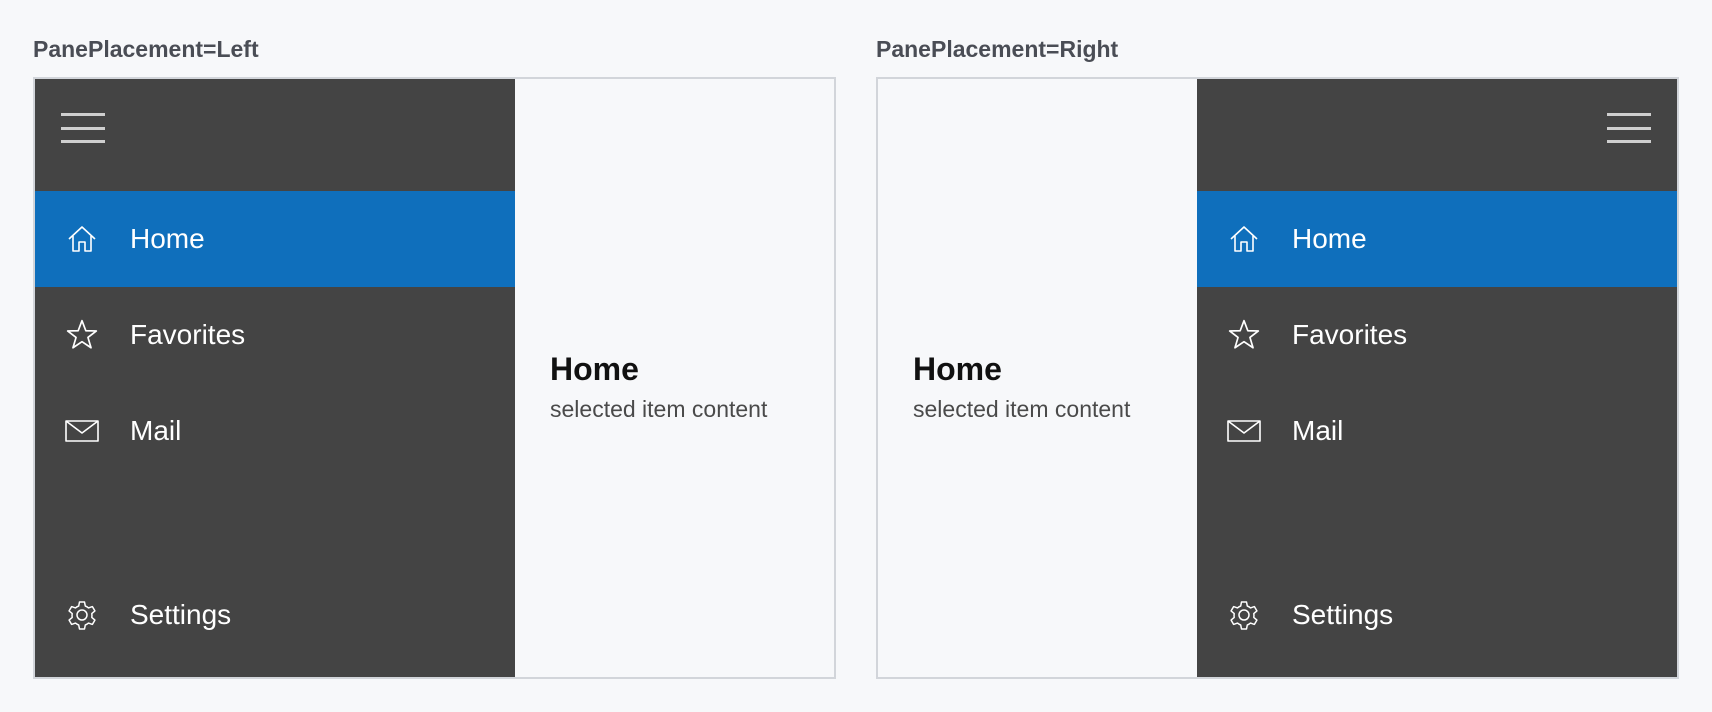 Image resolution: width=1712 pixels, height=712 pixels. I want to click on demo-caption: PanePlacement=Right, so click(997, 49).